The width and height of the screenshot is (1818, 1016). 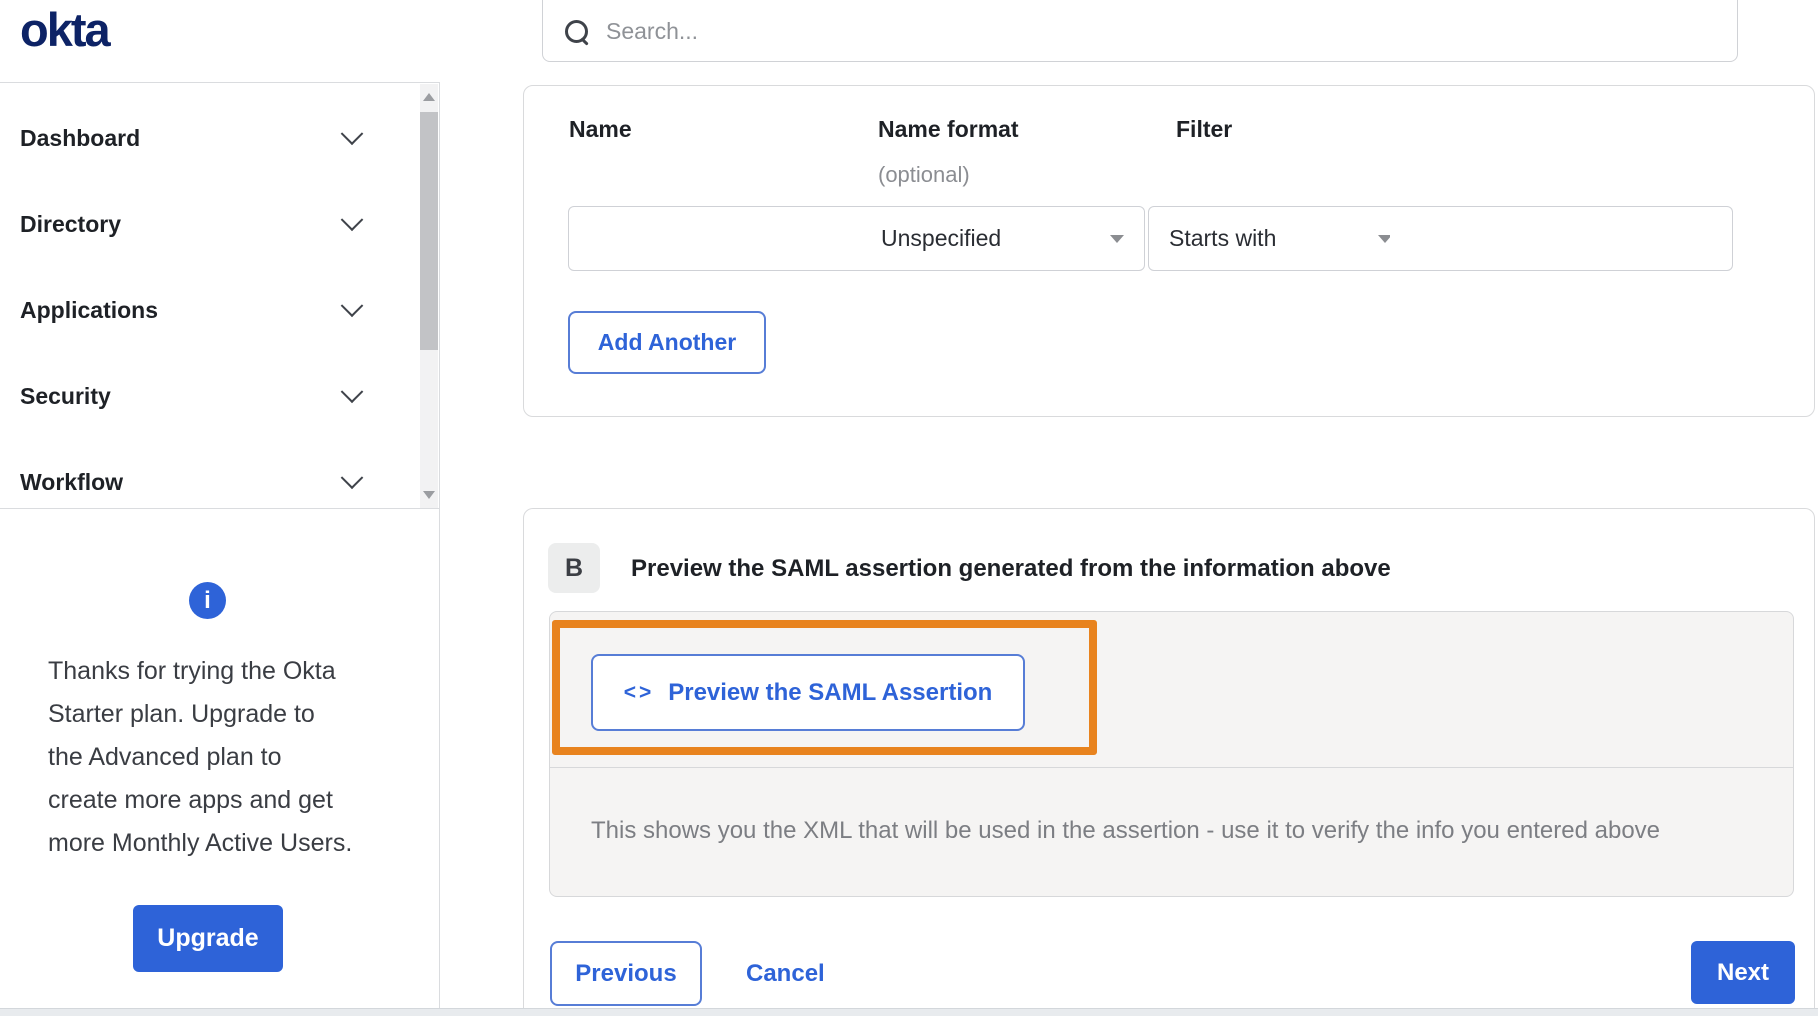 I want to click on sidebar-item-label: Security, so click(x=65, y=395).